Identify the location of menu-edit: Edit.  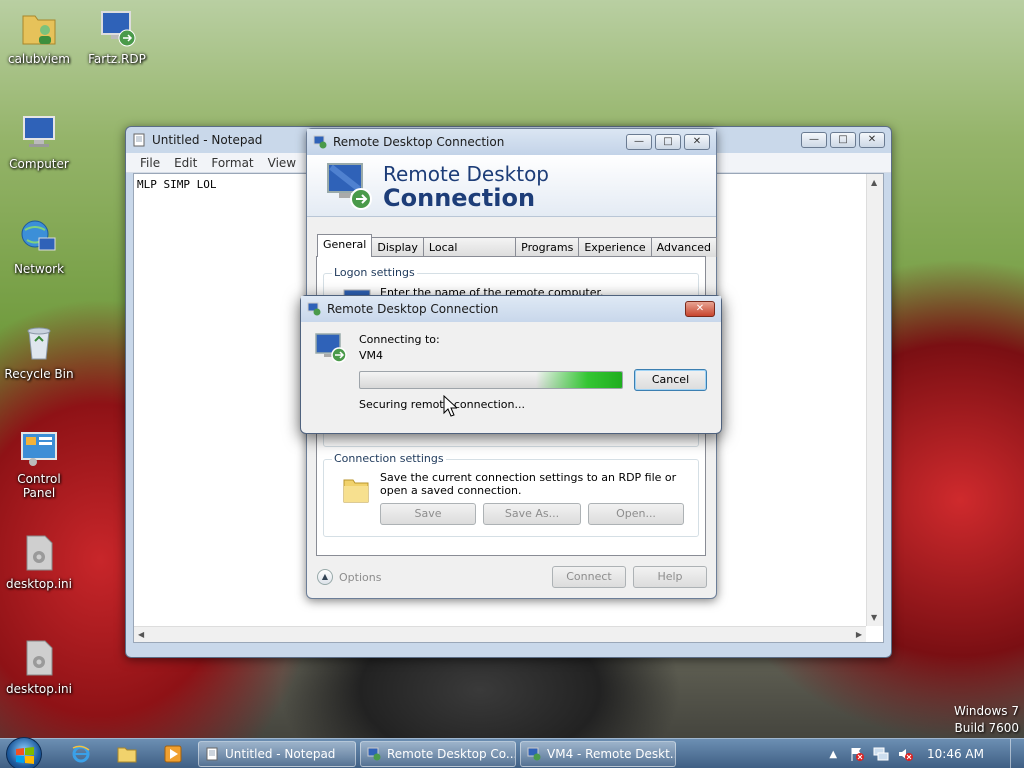
(185, 163).